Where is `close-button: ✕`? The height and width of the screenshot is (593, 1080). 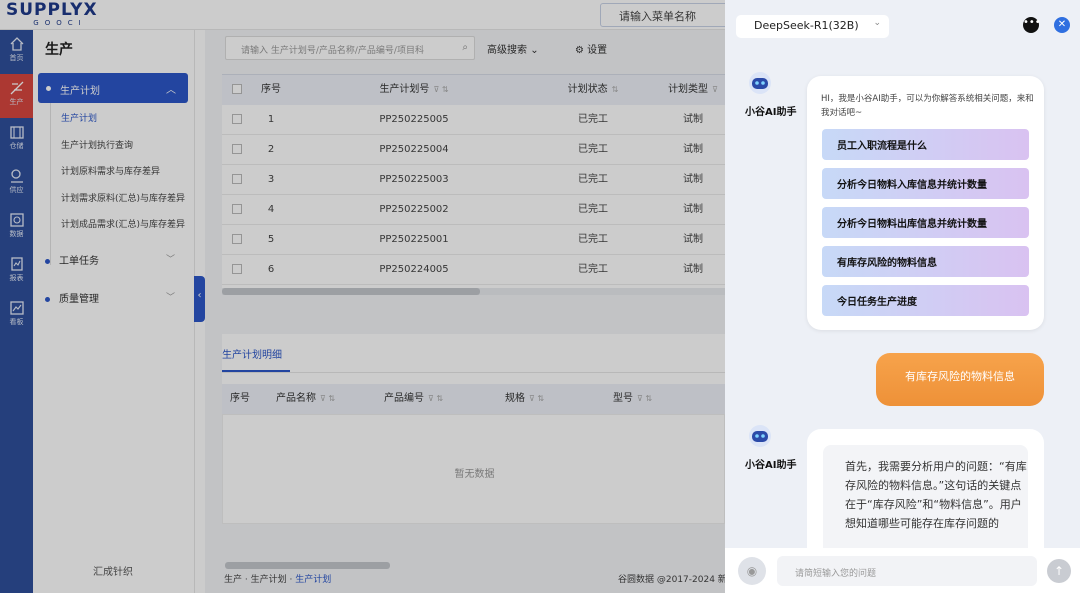
close-button: ✕ is located at coordinates (1062, 25).